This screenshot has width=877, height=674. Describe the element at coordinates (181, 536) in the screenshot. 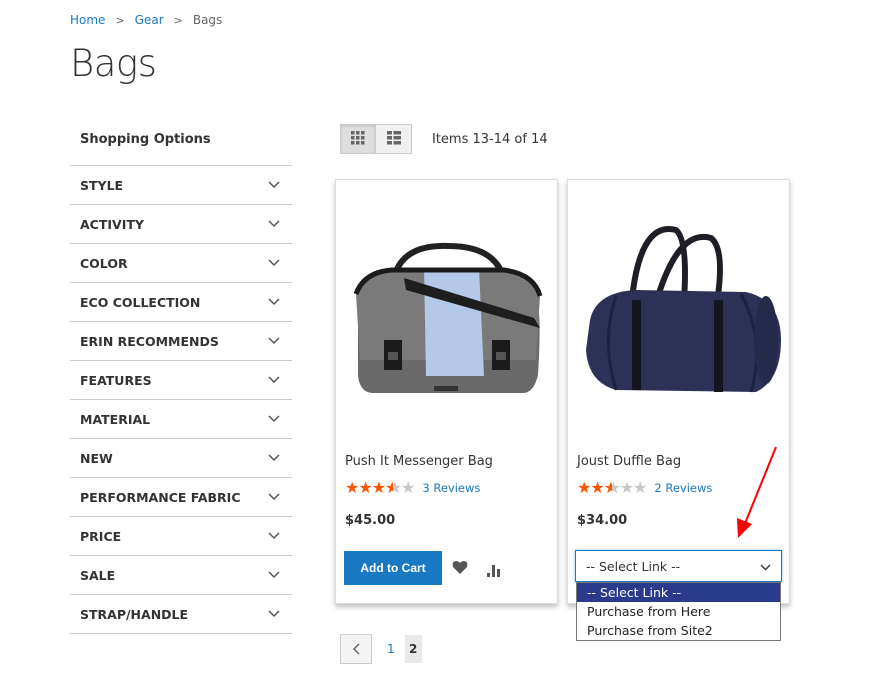

I see `filter-price: PRICE` at that location.